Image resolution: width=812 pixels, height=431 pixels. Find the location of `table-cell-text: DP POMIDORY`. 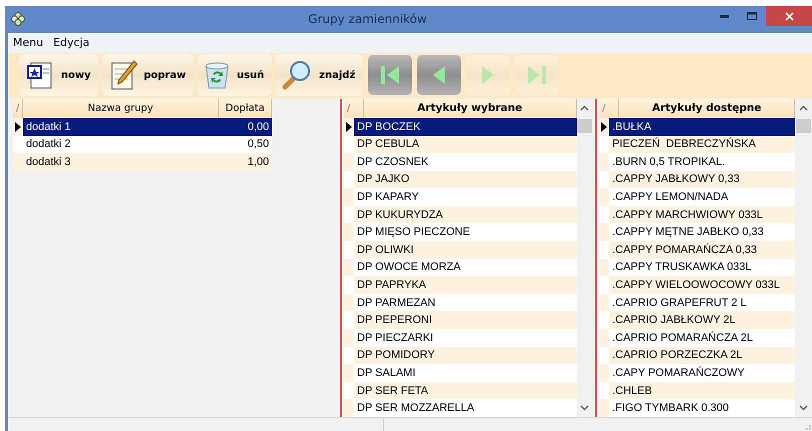

table-cell-text: DP POMIDORY is located at coordinates (396, 355).